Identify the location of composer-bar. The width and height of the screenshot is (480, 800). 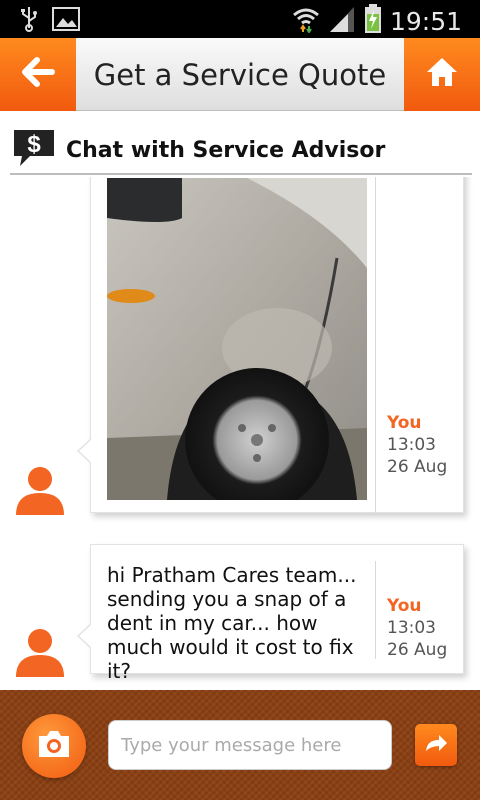
(240, 745).